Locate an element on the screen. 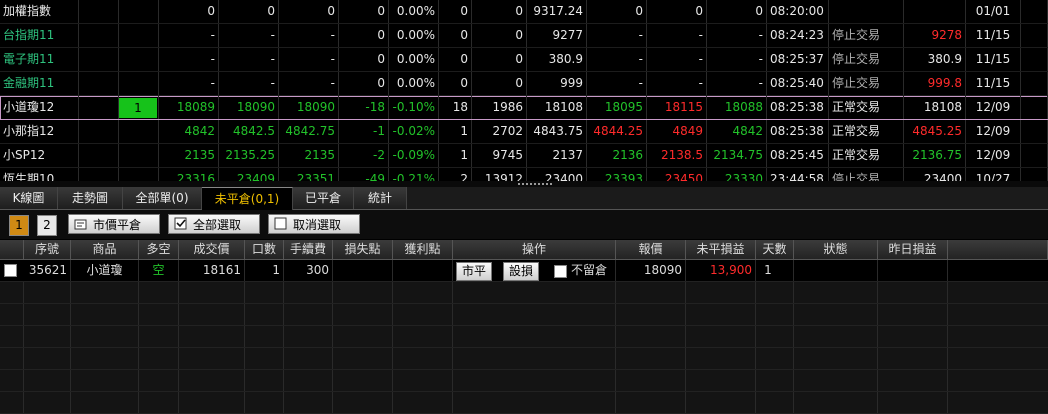 Image resolution: width=1048 pixels, height=414 pixels. tab-closed-positions: 已平倉 is located at coordinates (323, 198).